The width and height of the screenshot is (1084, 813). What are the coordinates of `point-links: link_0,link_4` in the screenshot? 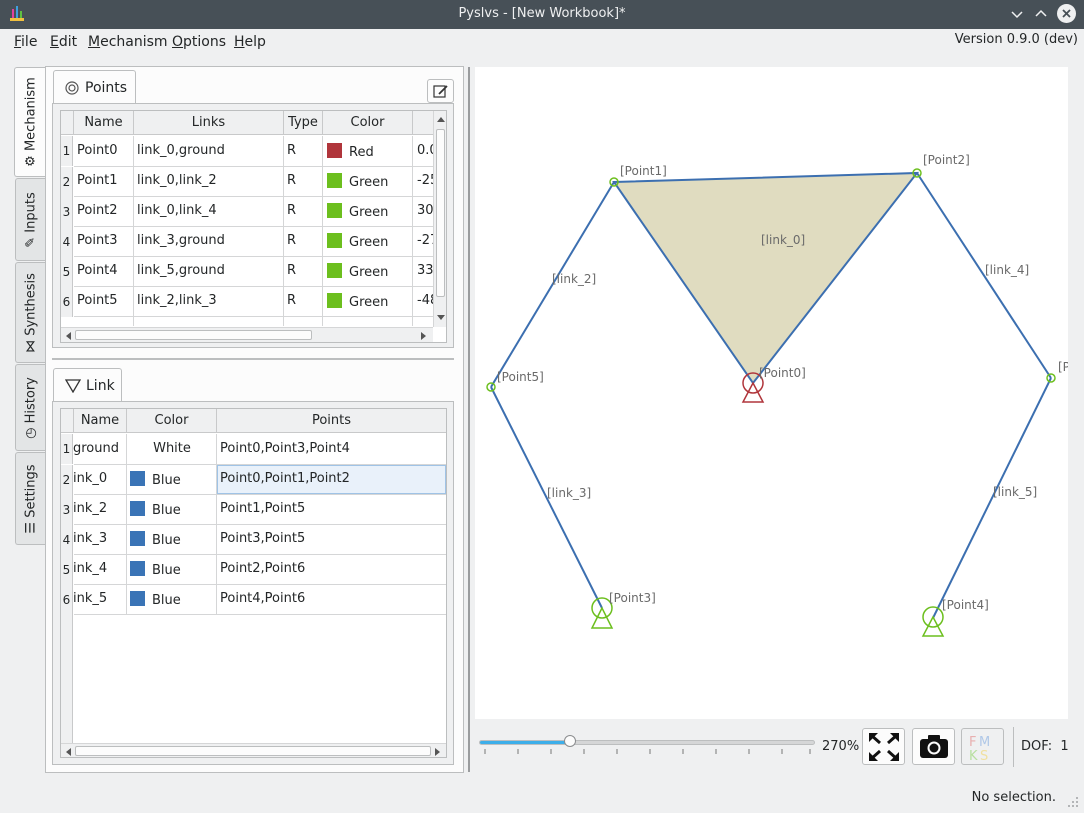 It's located at (177, 210).